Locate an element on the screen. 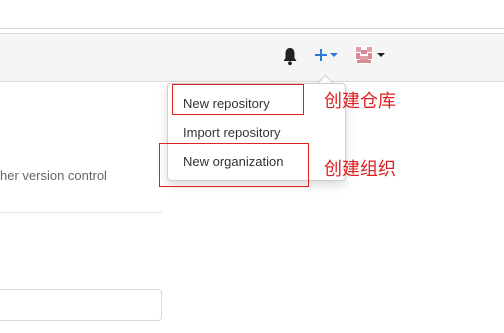 The width and height of the screenshot is (504, 333). annotation-label-create-organization: 创建组织 is located at coordinates (360, 169).